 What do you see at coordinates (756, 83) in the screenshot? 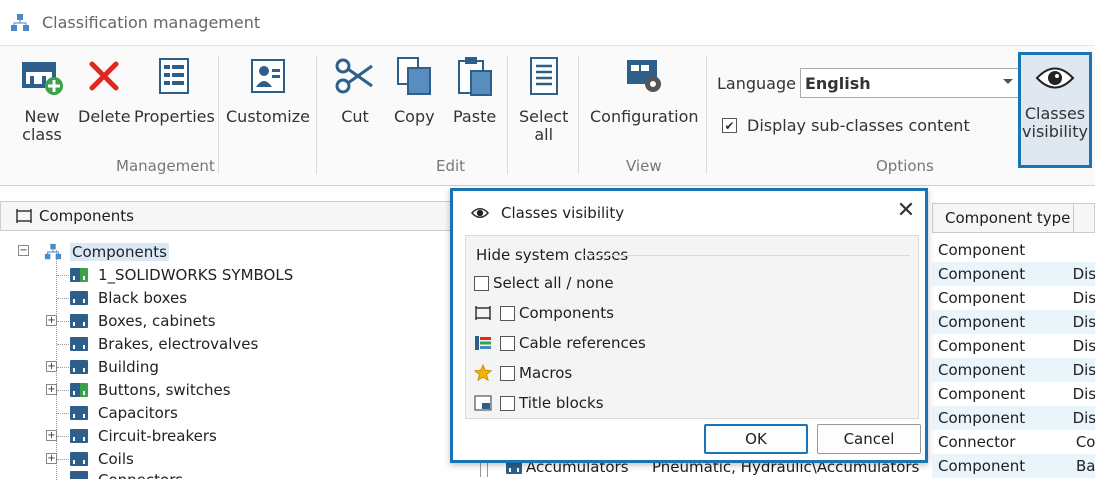
I see `language-label: Language` at bounding box center [756, 83].